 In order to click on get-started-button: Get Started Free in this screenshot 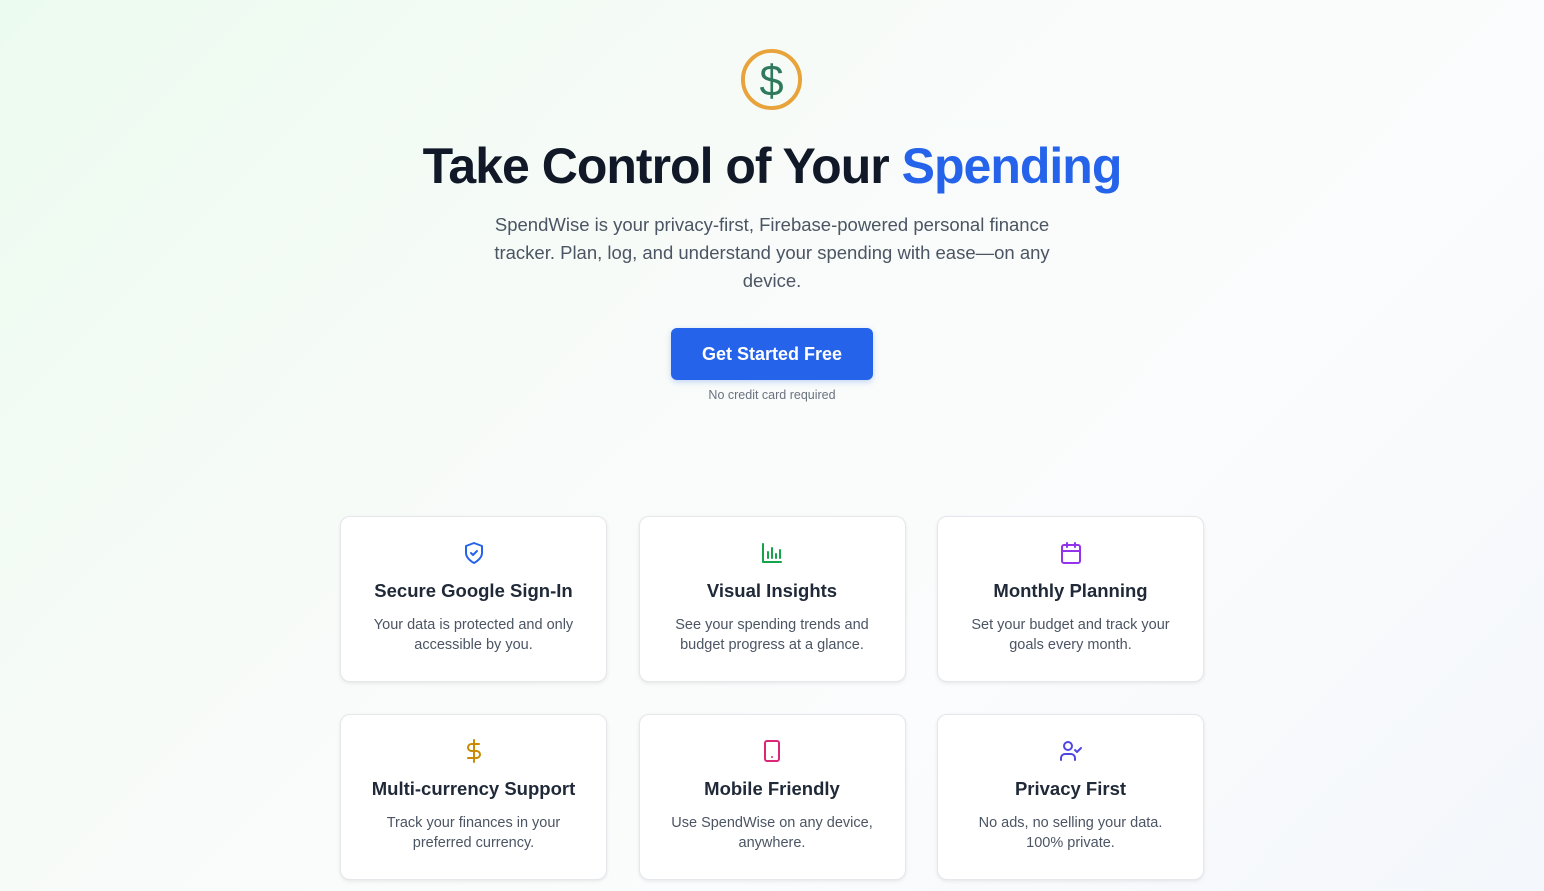, I will do `click(772, 354)`.